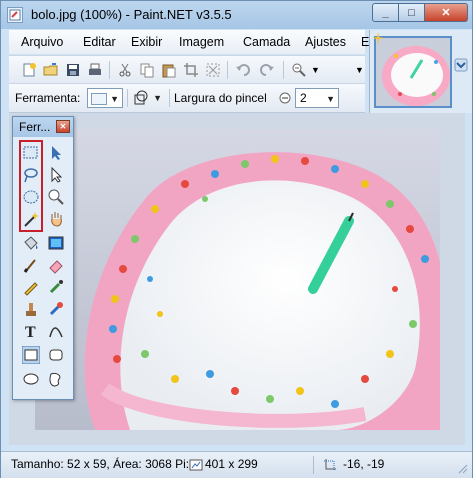 This screenshot has height=478, width=473. I want to click on menu-imagem: Imagem, so click(201, 42).